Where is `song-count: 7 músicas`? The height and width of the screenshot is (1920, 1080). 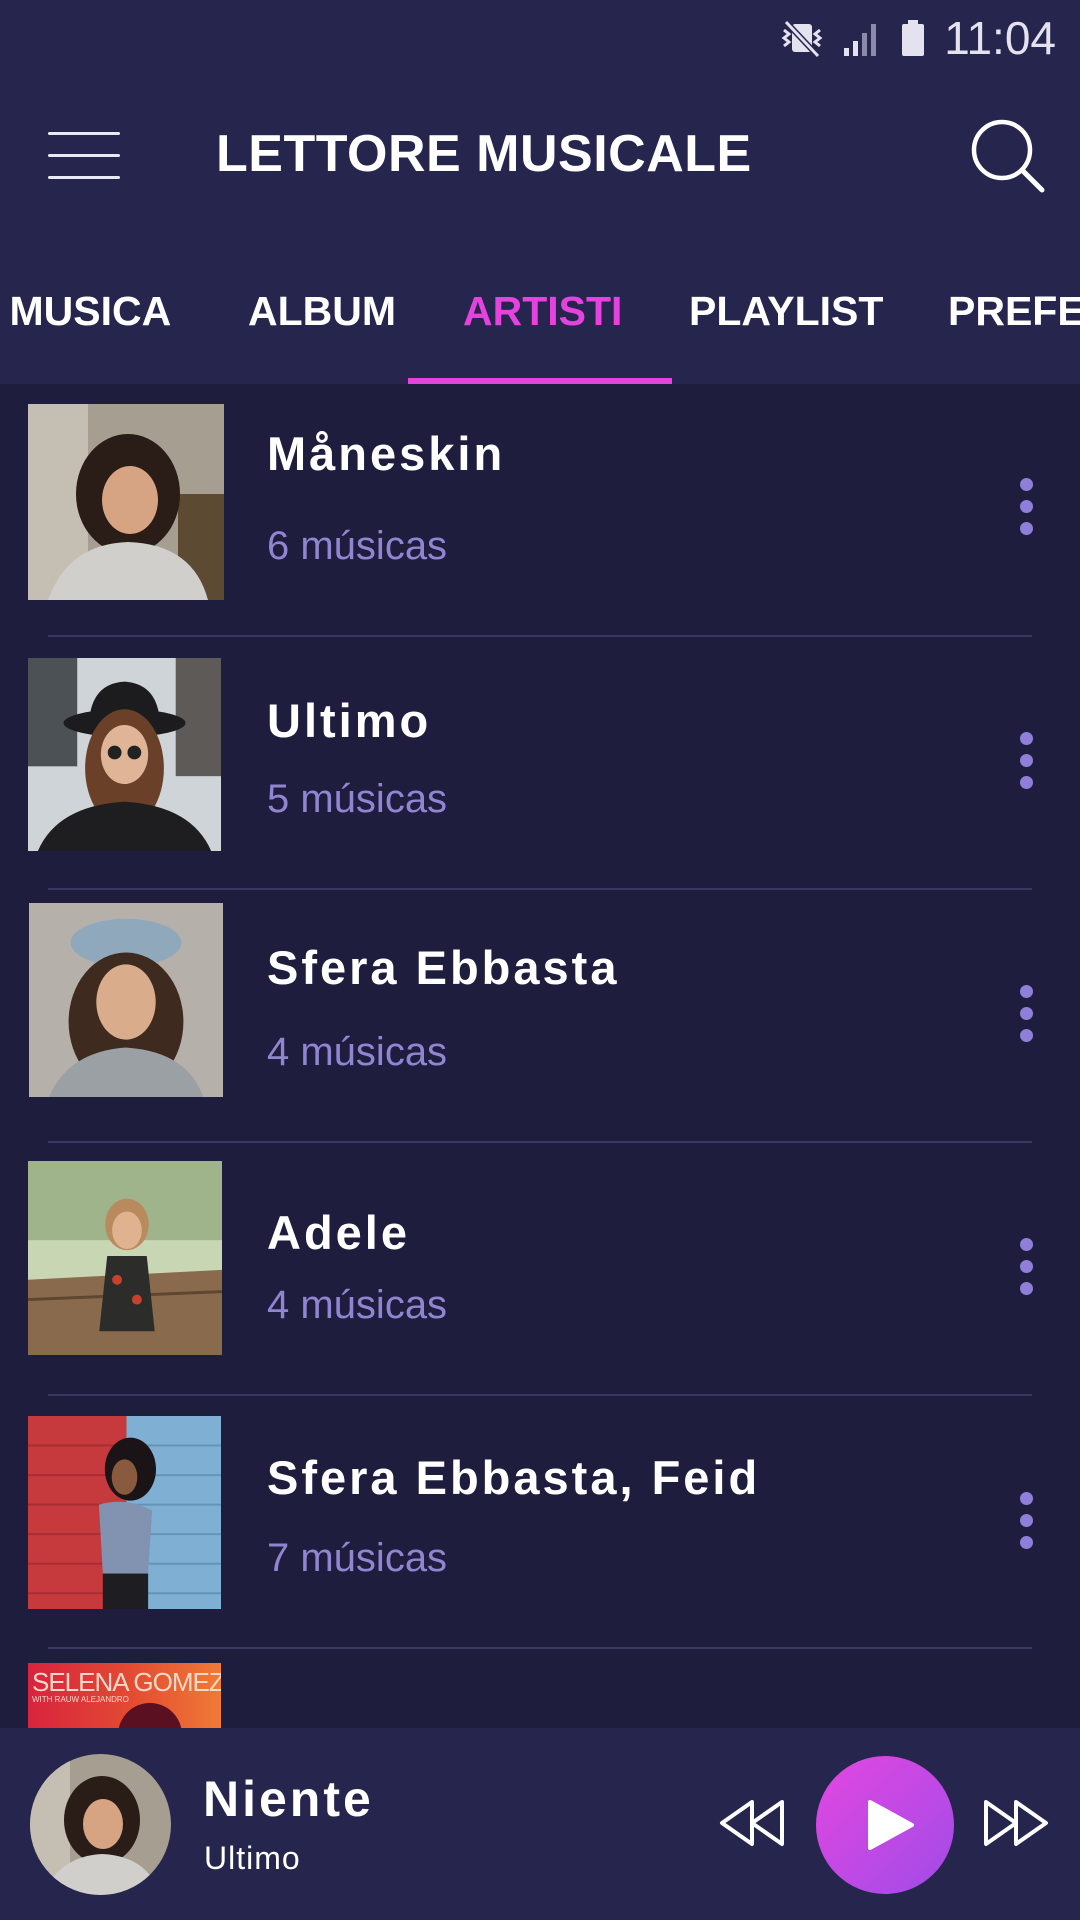 song-count: 7 músicas is located at coordinates (357, 1558).